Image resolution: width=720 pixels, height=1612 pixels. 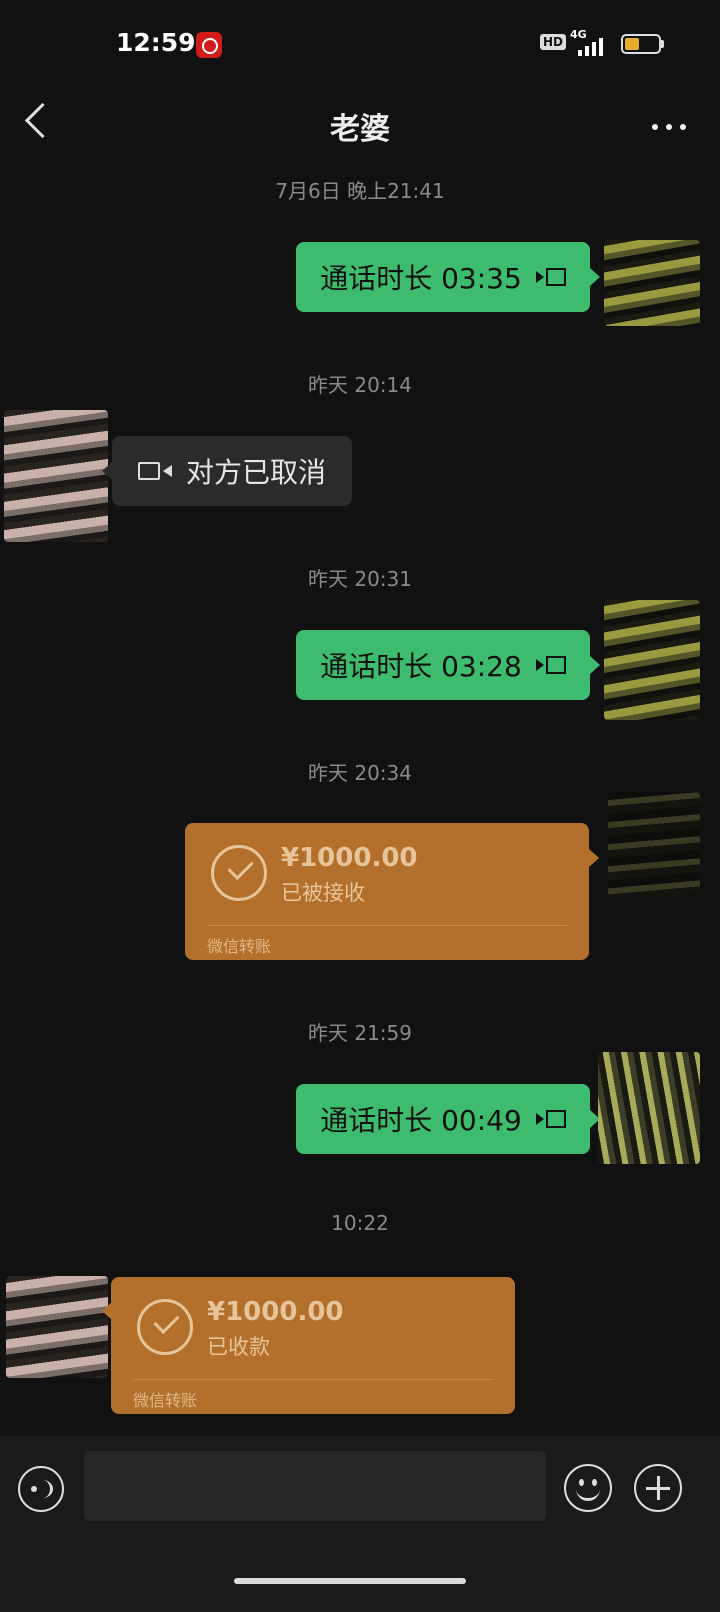 I want to click on call-record-bubble: 对方已取消, so click(x=232, y=471).